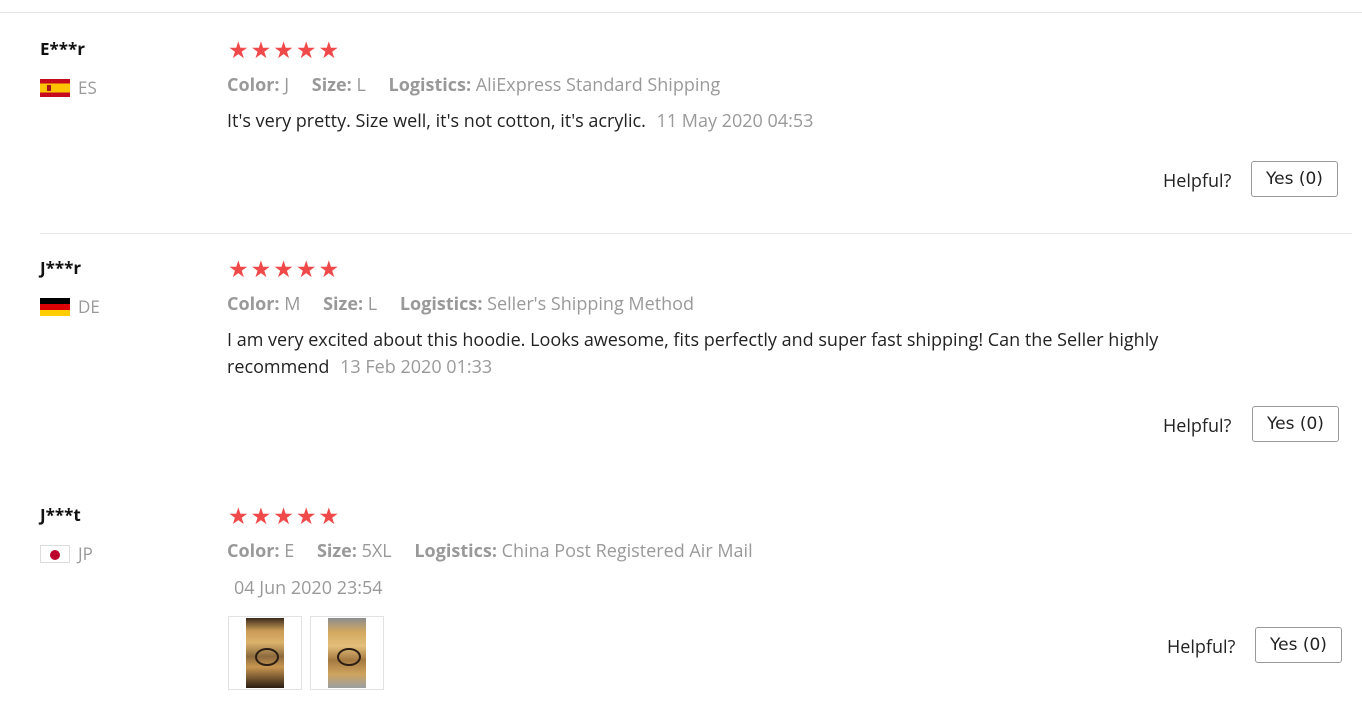 The height and width of the screenshot is (726, 1362). I want to click on top-divider, so click(681, 12).